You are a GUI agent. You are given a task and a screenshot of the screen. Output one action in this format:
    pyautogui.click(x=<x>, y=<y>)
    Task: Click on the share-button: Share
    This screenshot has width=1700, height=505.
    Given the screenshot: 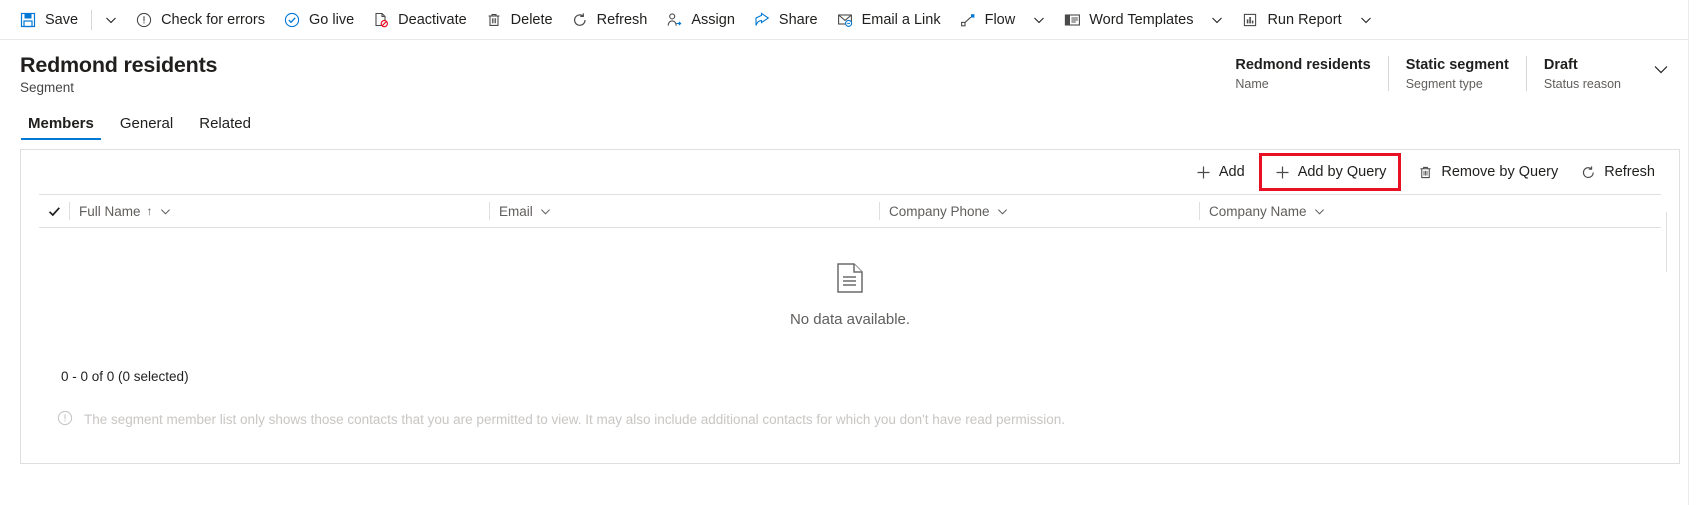 What is the action you would take?
    pyautogui.click(x=785, y=20)
    